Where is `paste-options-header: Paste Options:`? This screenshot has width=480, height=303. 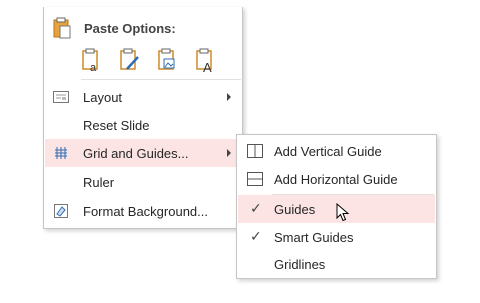
paste-options-header: Paste Options: is located at coordinates (143, 28).